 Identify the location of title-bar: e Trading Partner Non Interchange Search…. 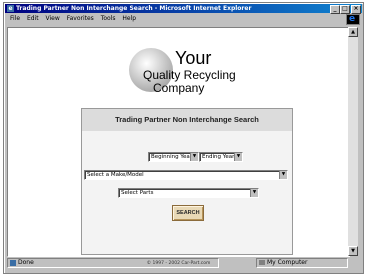
(183, 9).